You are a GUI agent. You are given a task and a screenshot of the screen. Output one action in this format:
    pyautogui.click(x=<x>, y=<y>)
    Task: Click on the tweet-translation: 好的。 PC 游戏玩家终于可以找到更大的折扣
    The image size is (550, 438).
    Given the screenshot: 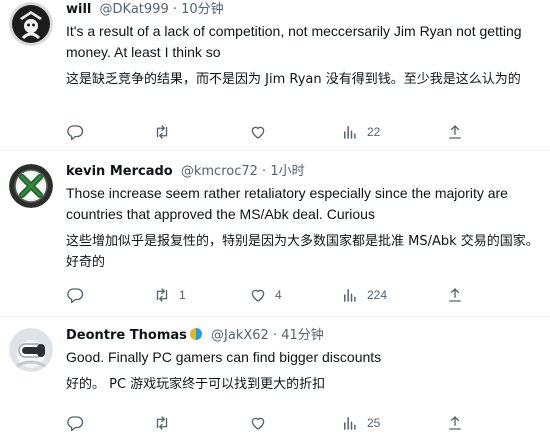 What is the action you would take?
    pyautogui.click(x=196, y=384)
    